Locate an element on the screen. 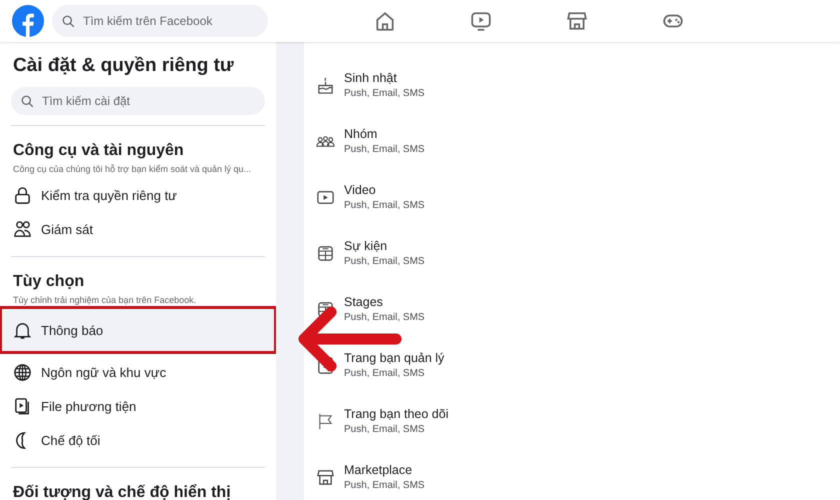 The image size is (840, 500). settings-search-bar: Tìm kiếm cài đặt is located at coordinates (138, 101).